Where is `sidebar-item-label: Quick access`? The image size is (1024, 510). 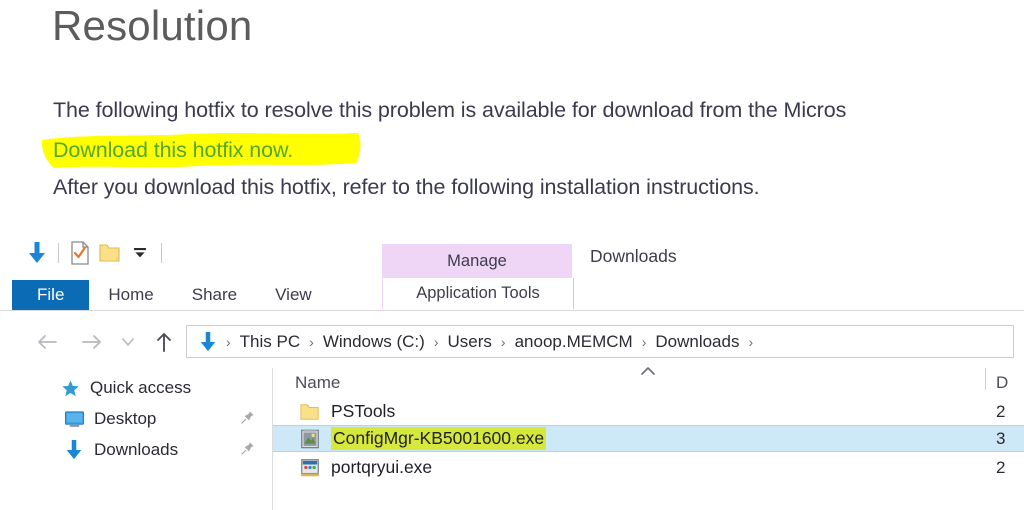
sidebar-item-label: Quick access is located at coordinates (141, 387).